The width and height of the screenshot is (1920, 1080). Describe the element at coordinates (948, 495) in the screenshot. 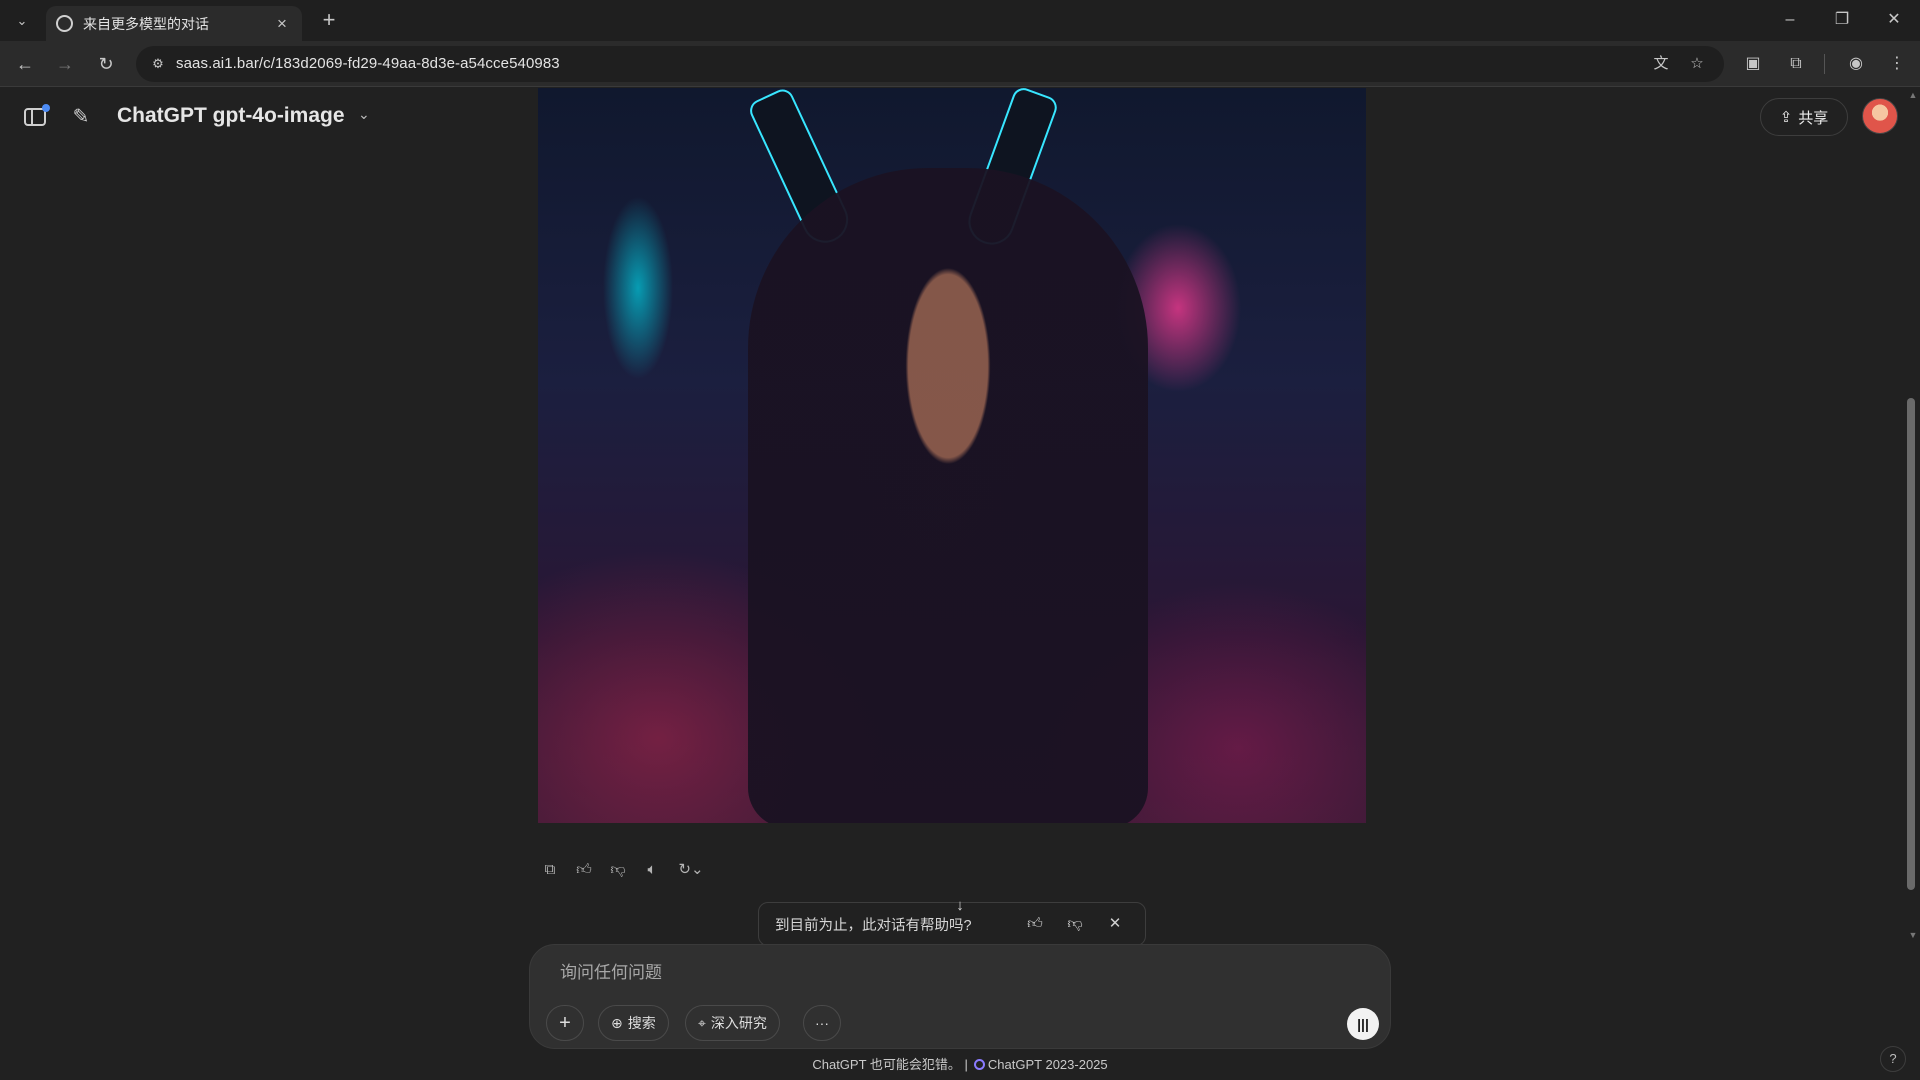

I see `image-figure` at that location.